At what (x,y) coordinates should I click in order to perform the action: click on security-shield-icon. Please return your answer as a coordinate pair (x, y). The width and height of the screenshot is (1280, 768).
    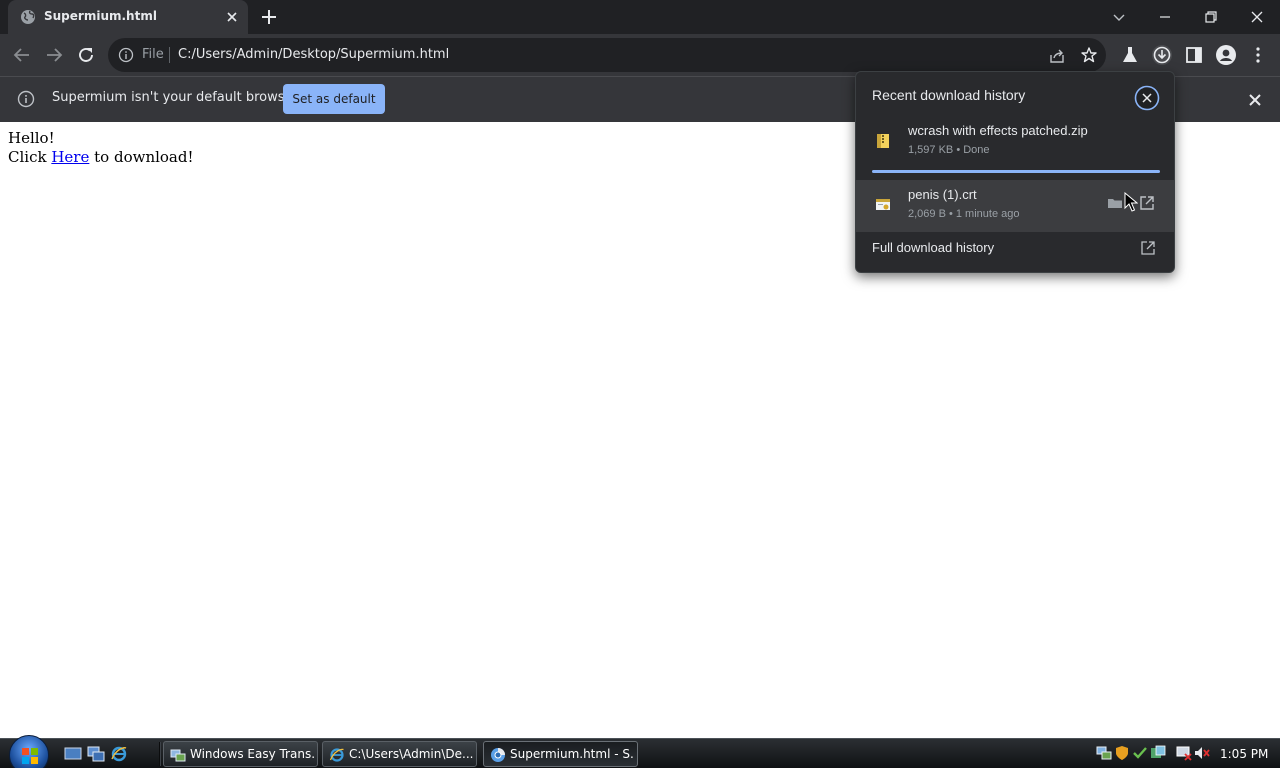
    Looking at the image, I should click on (1122, 753).